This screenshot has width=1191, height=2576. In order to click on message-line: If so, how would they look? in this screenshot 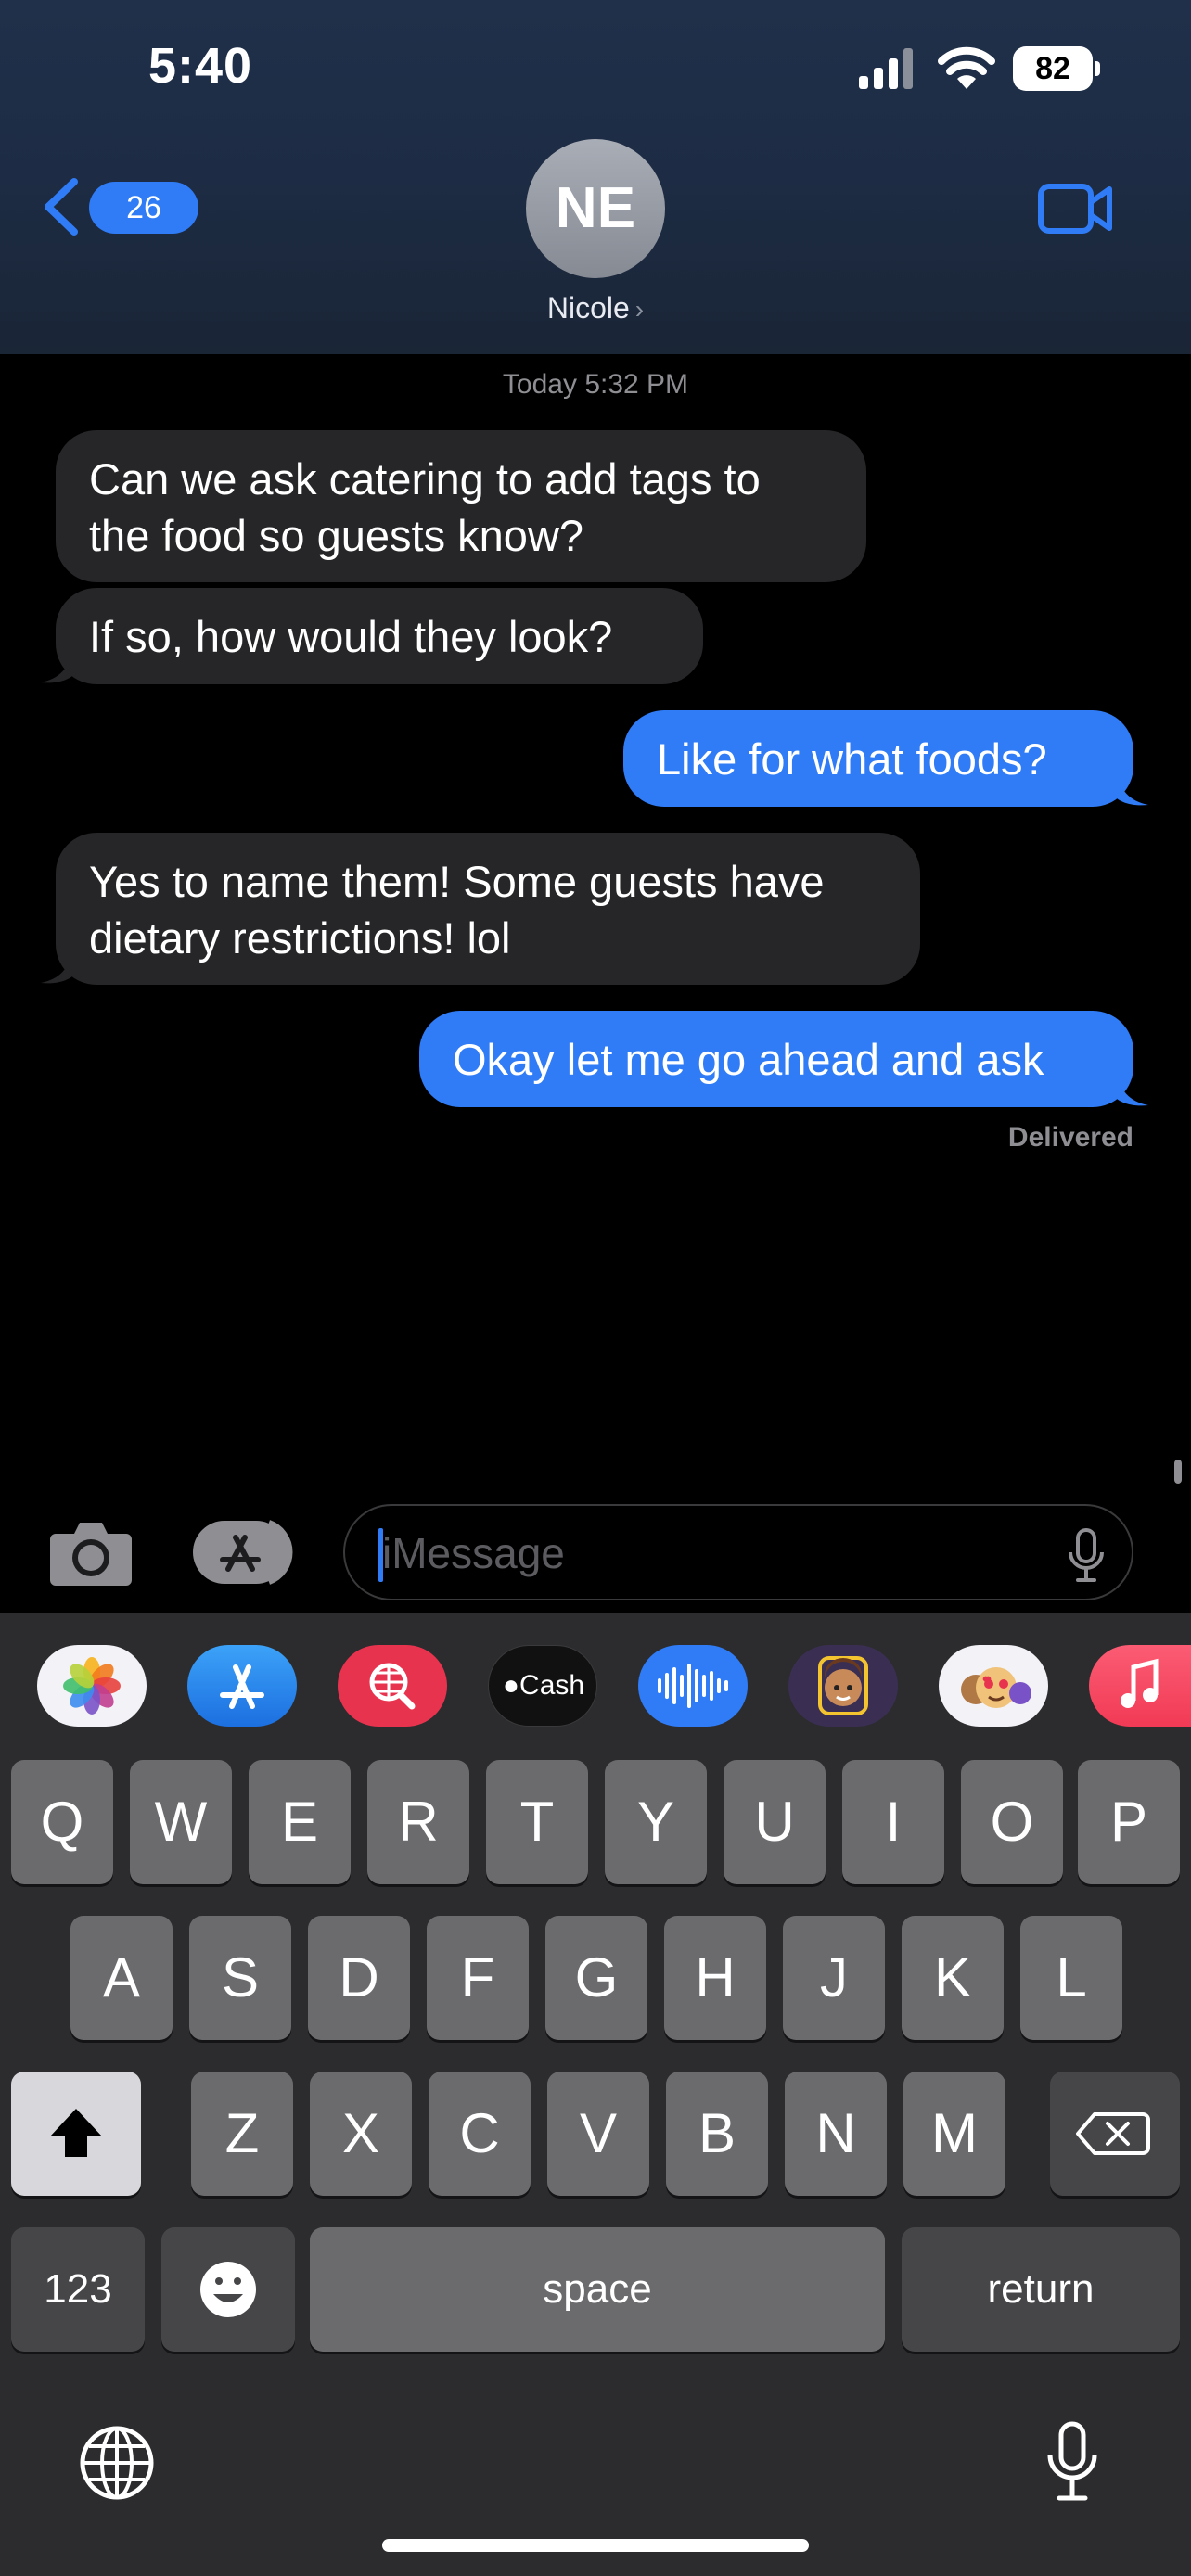, I will do `click(351, 636)`.